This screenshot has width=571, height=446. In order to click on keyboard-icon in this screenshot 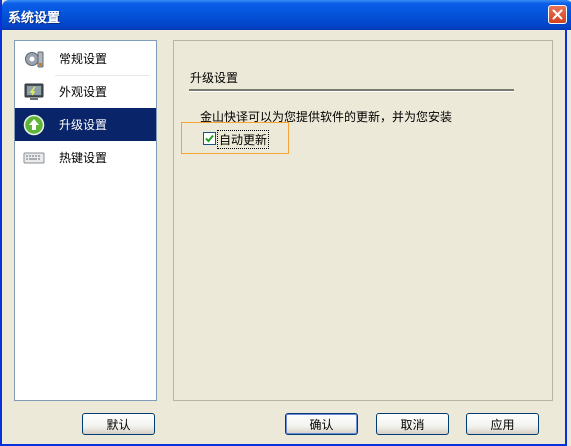, I will do `click(34, 158)`.